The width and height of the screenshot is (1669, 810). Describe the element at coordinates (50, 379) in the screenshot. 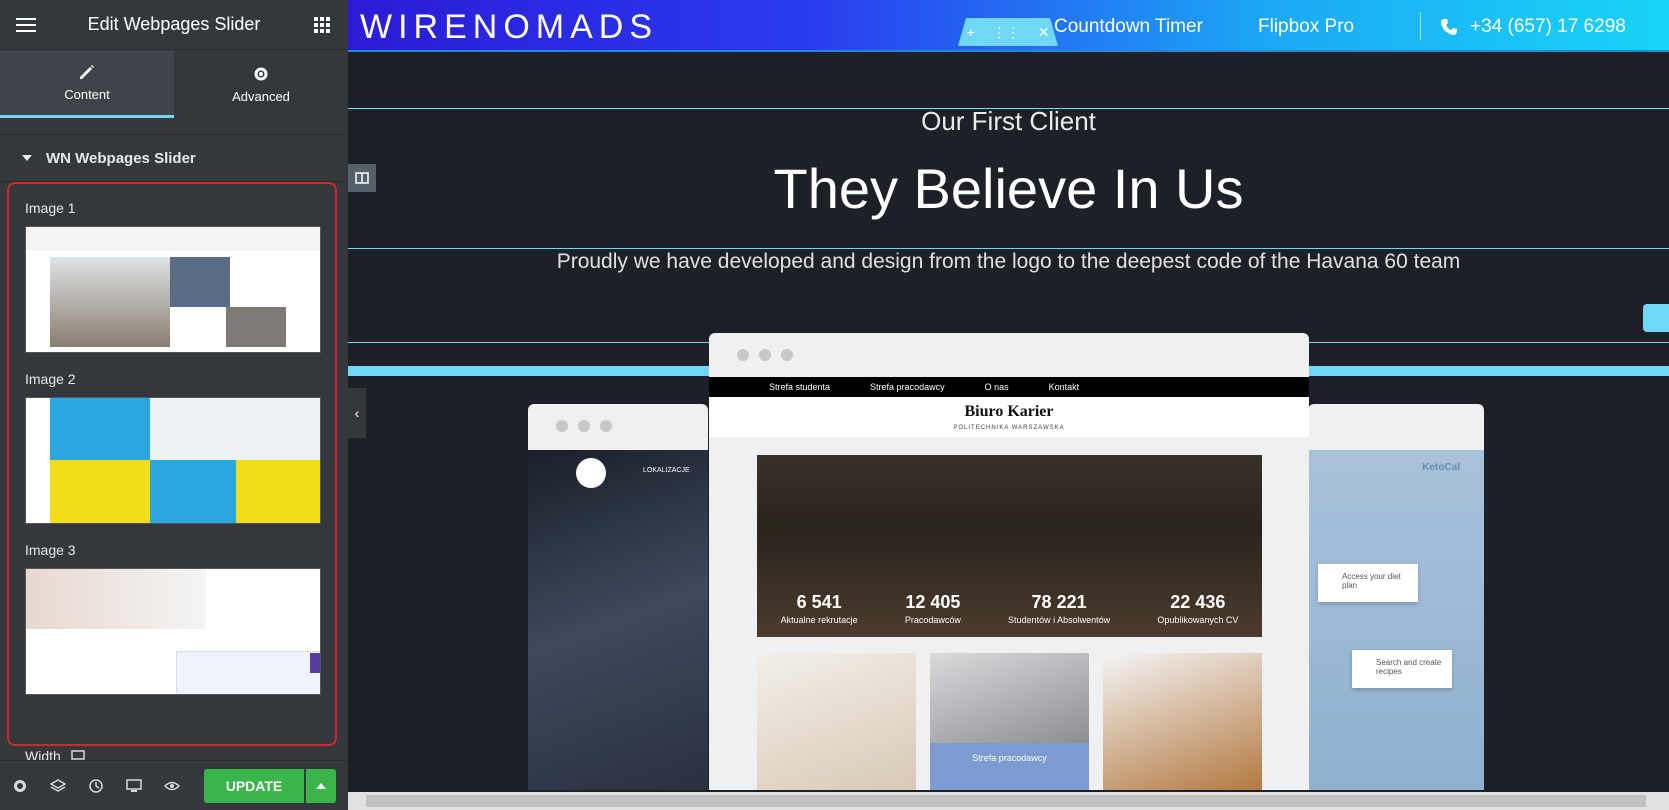

I see `image-2-label: Image 2` at that location.